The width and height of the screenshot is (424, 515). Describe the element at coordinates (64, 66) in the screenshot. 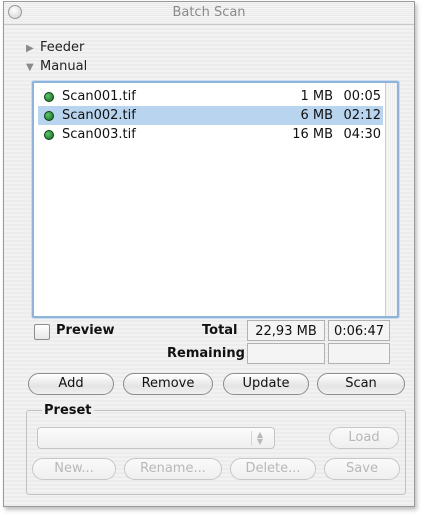

I see `manual-label: Manual` at that location.